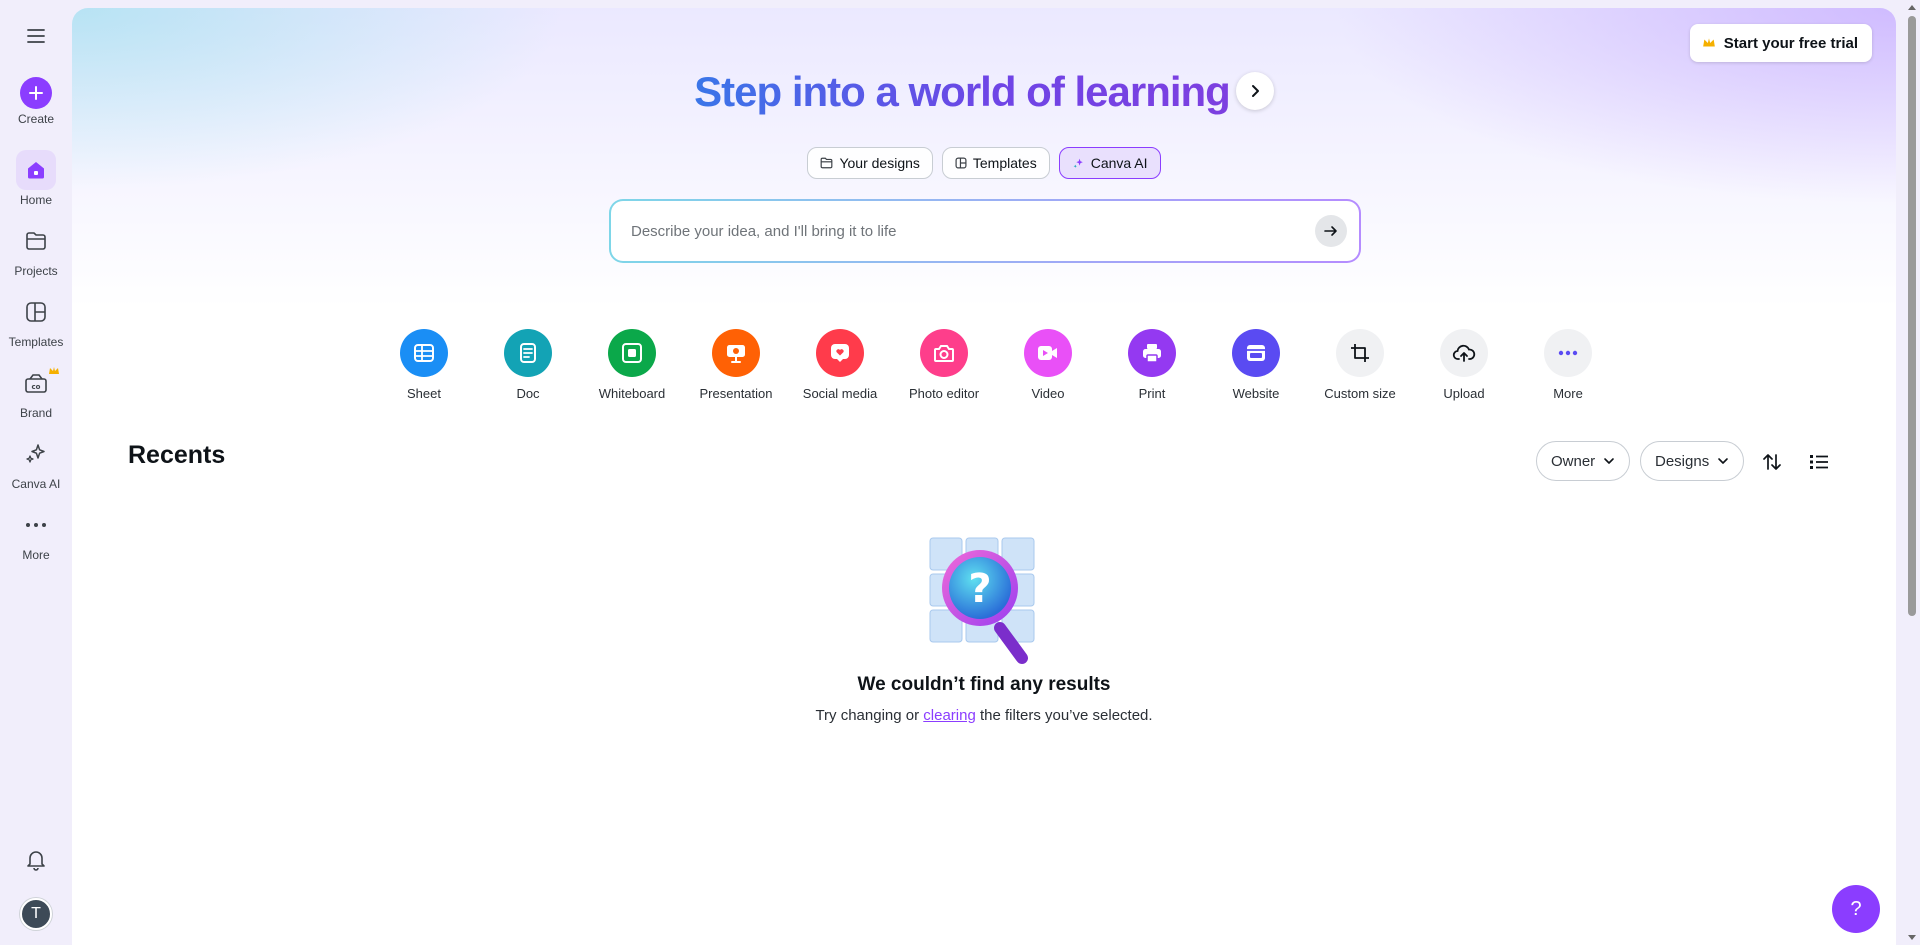  I want to click on quick-action-upload: Upload, so click(1464, 365).